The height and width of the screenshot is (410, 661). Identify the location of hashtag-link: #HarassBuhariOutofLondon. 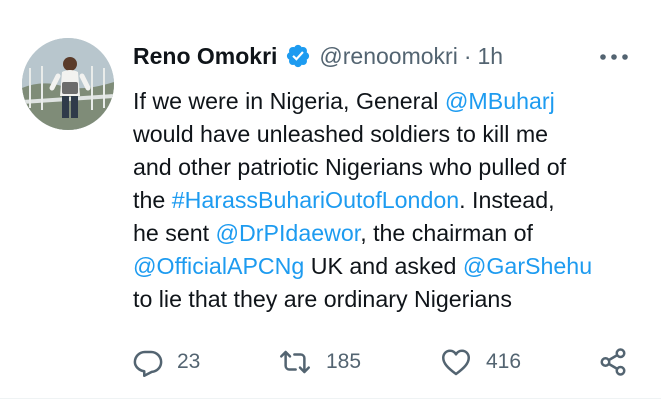
(315, 200).